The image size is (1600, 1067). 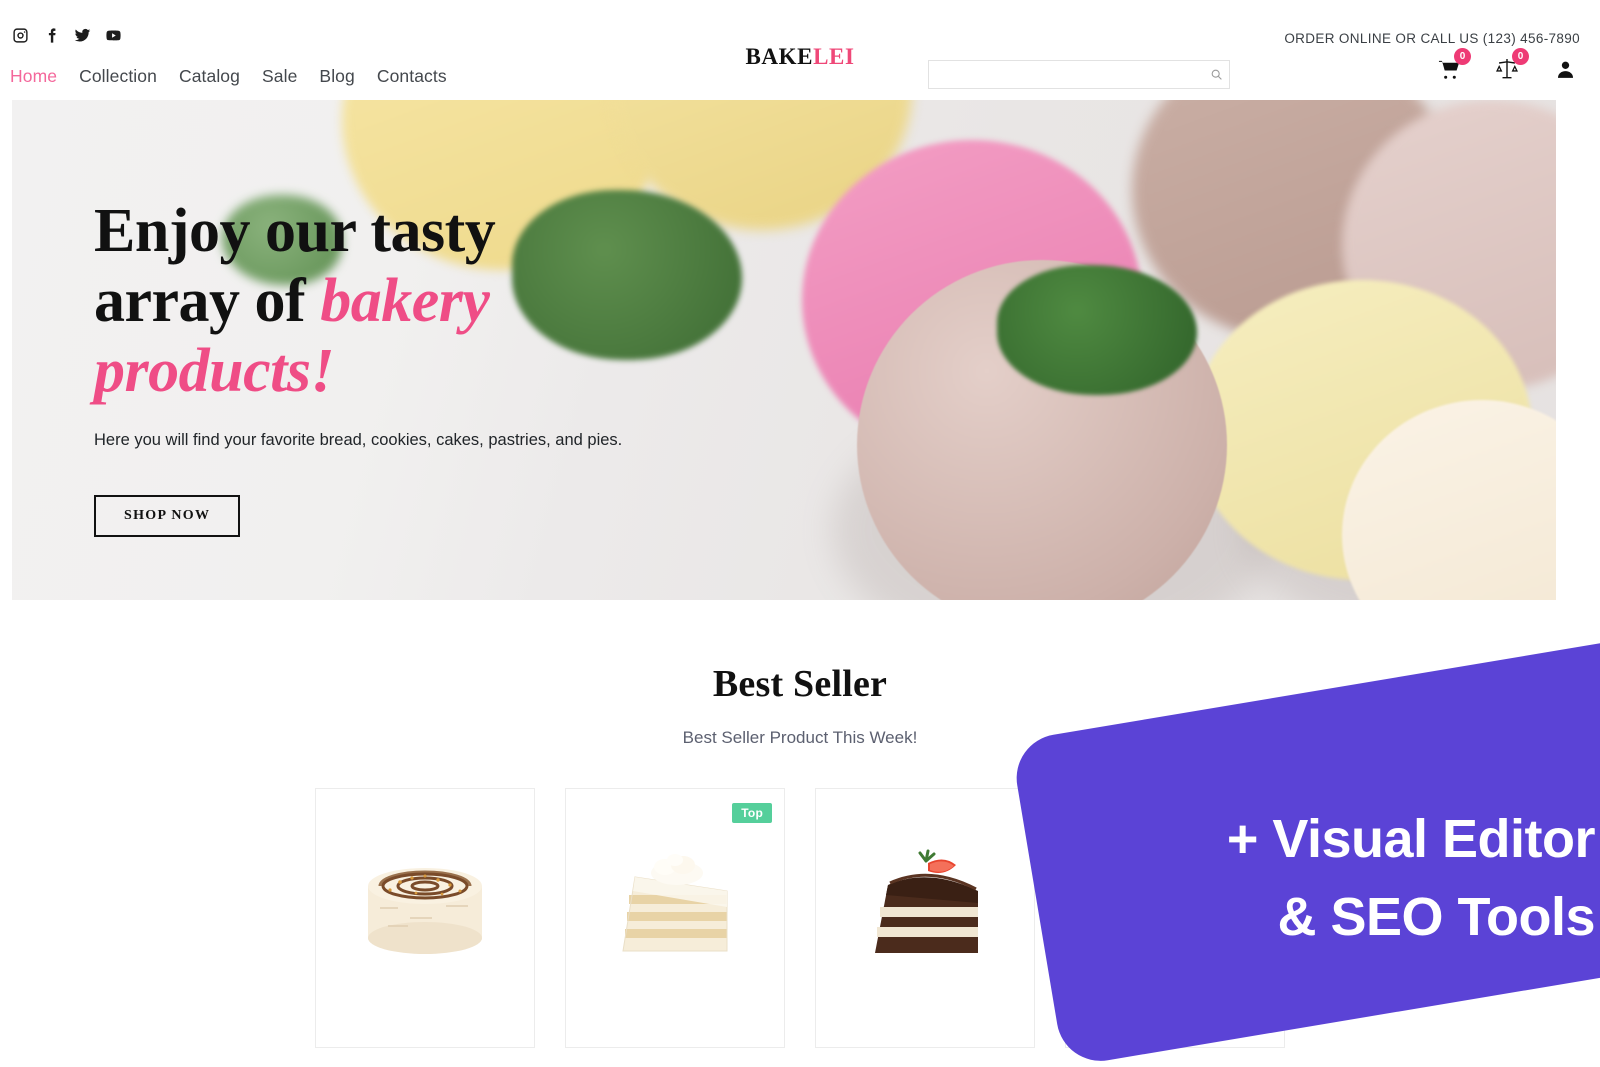 I want to click on compare-button: 0, so click(x=1511, y=65).